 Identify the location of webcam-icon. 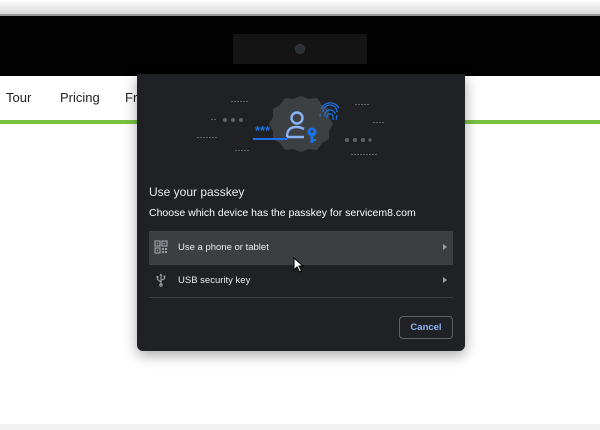
(300, 49).